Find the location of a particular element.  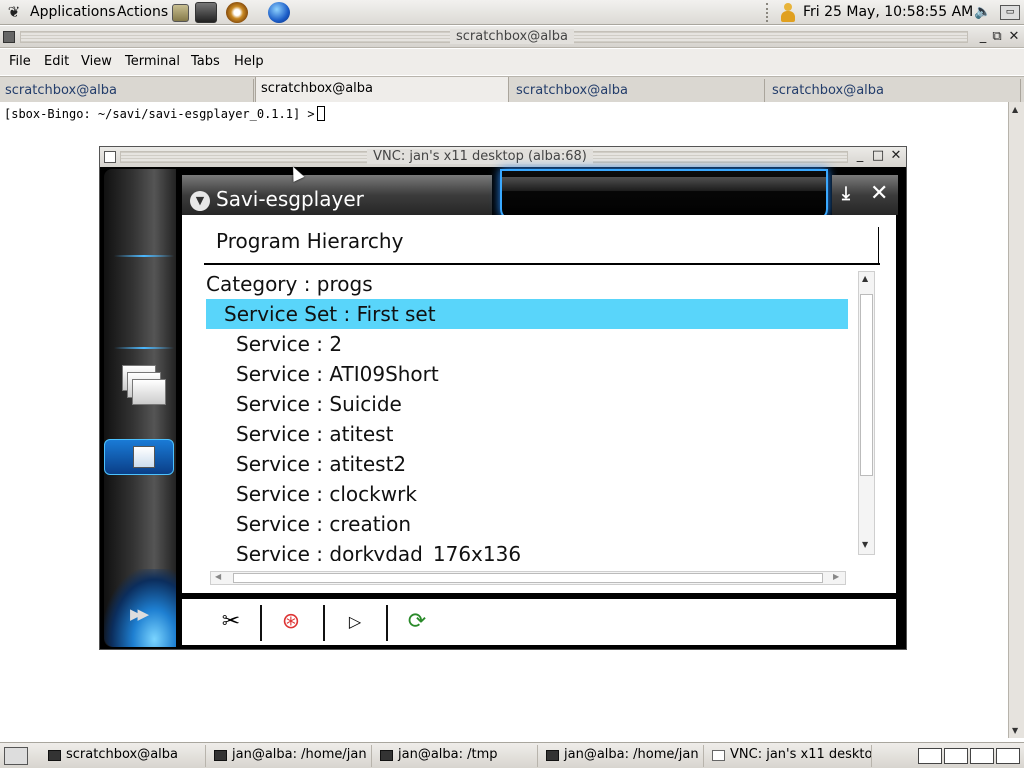

tree-row-service: Service : atitest2 is located at coordinates (527, 464).